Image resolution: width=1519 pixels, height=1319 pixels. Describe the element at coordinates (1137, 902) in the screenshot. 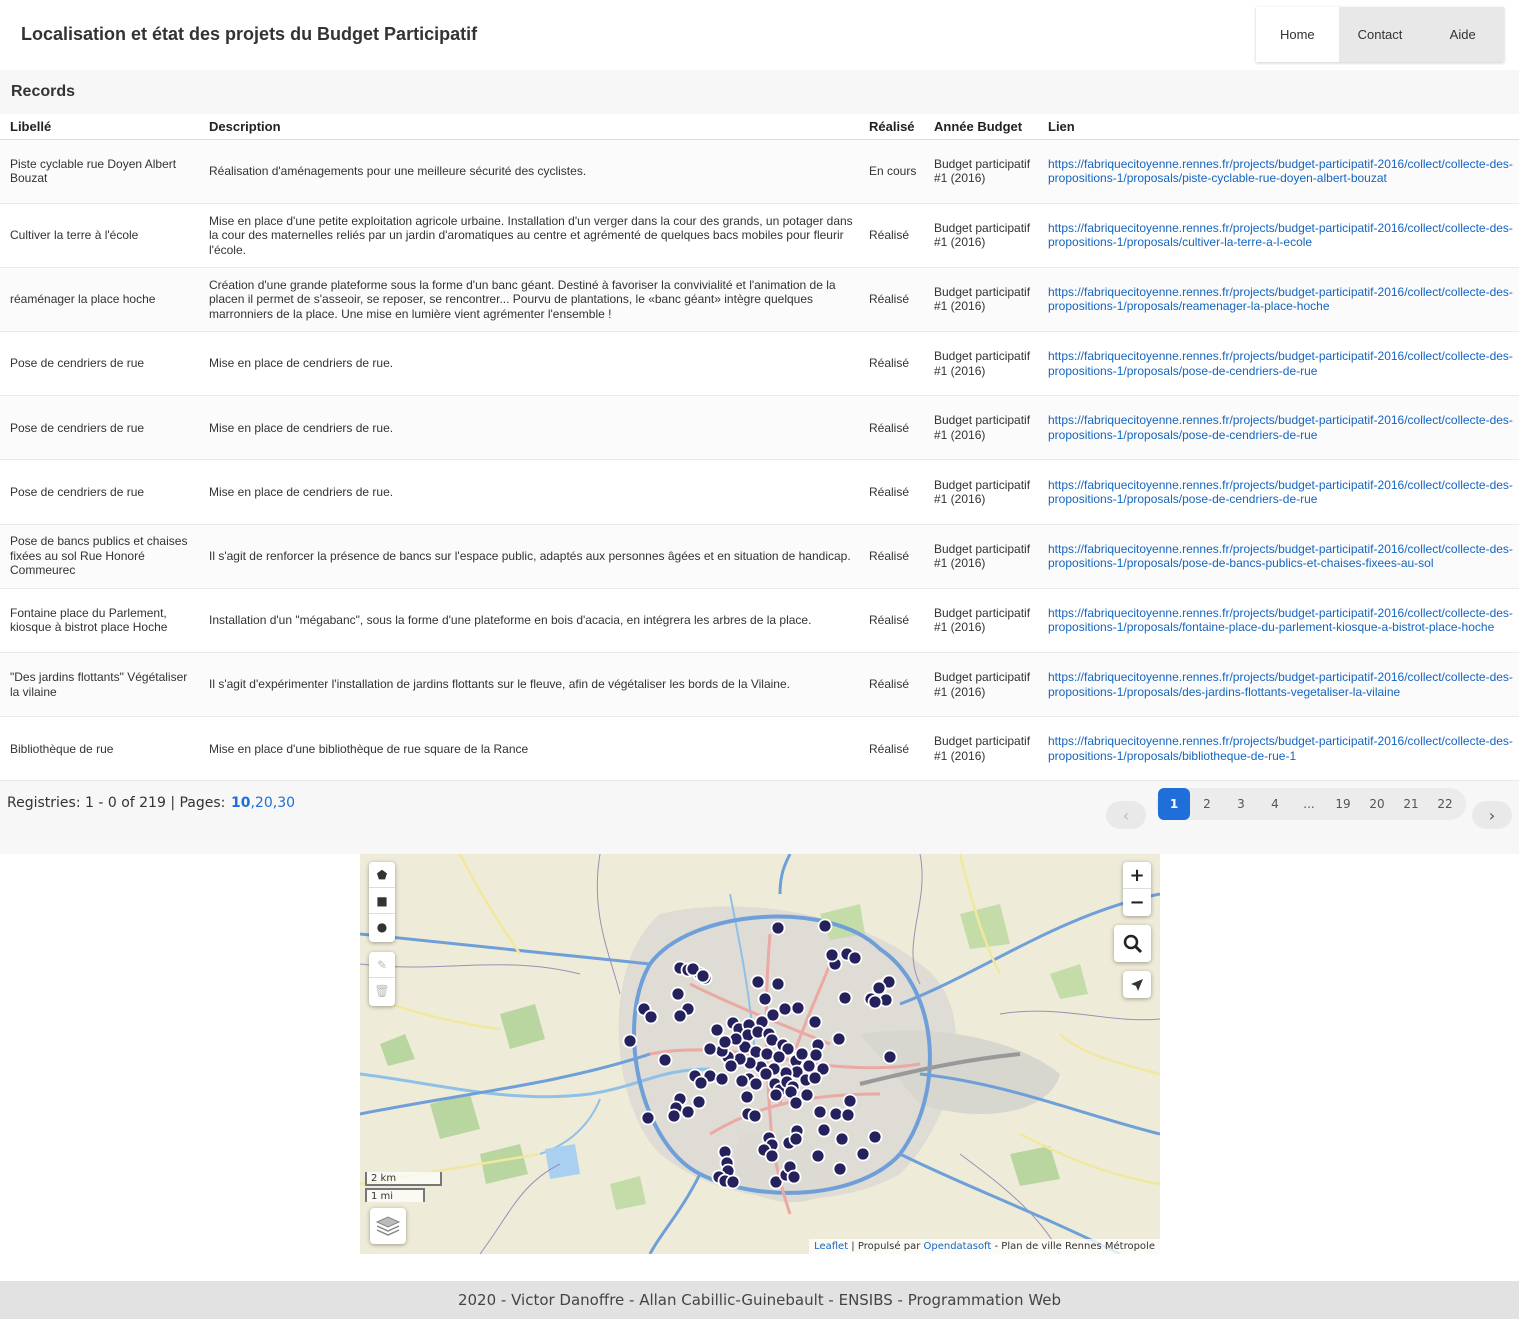

I see `zoom-out-button: −` at that location.